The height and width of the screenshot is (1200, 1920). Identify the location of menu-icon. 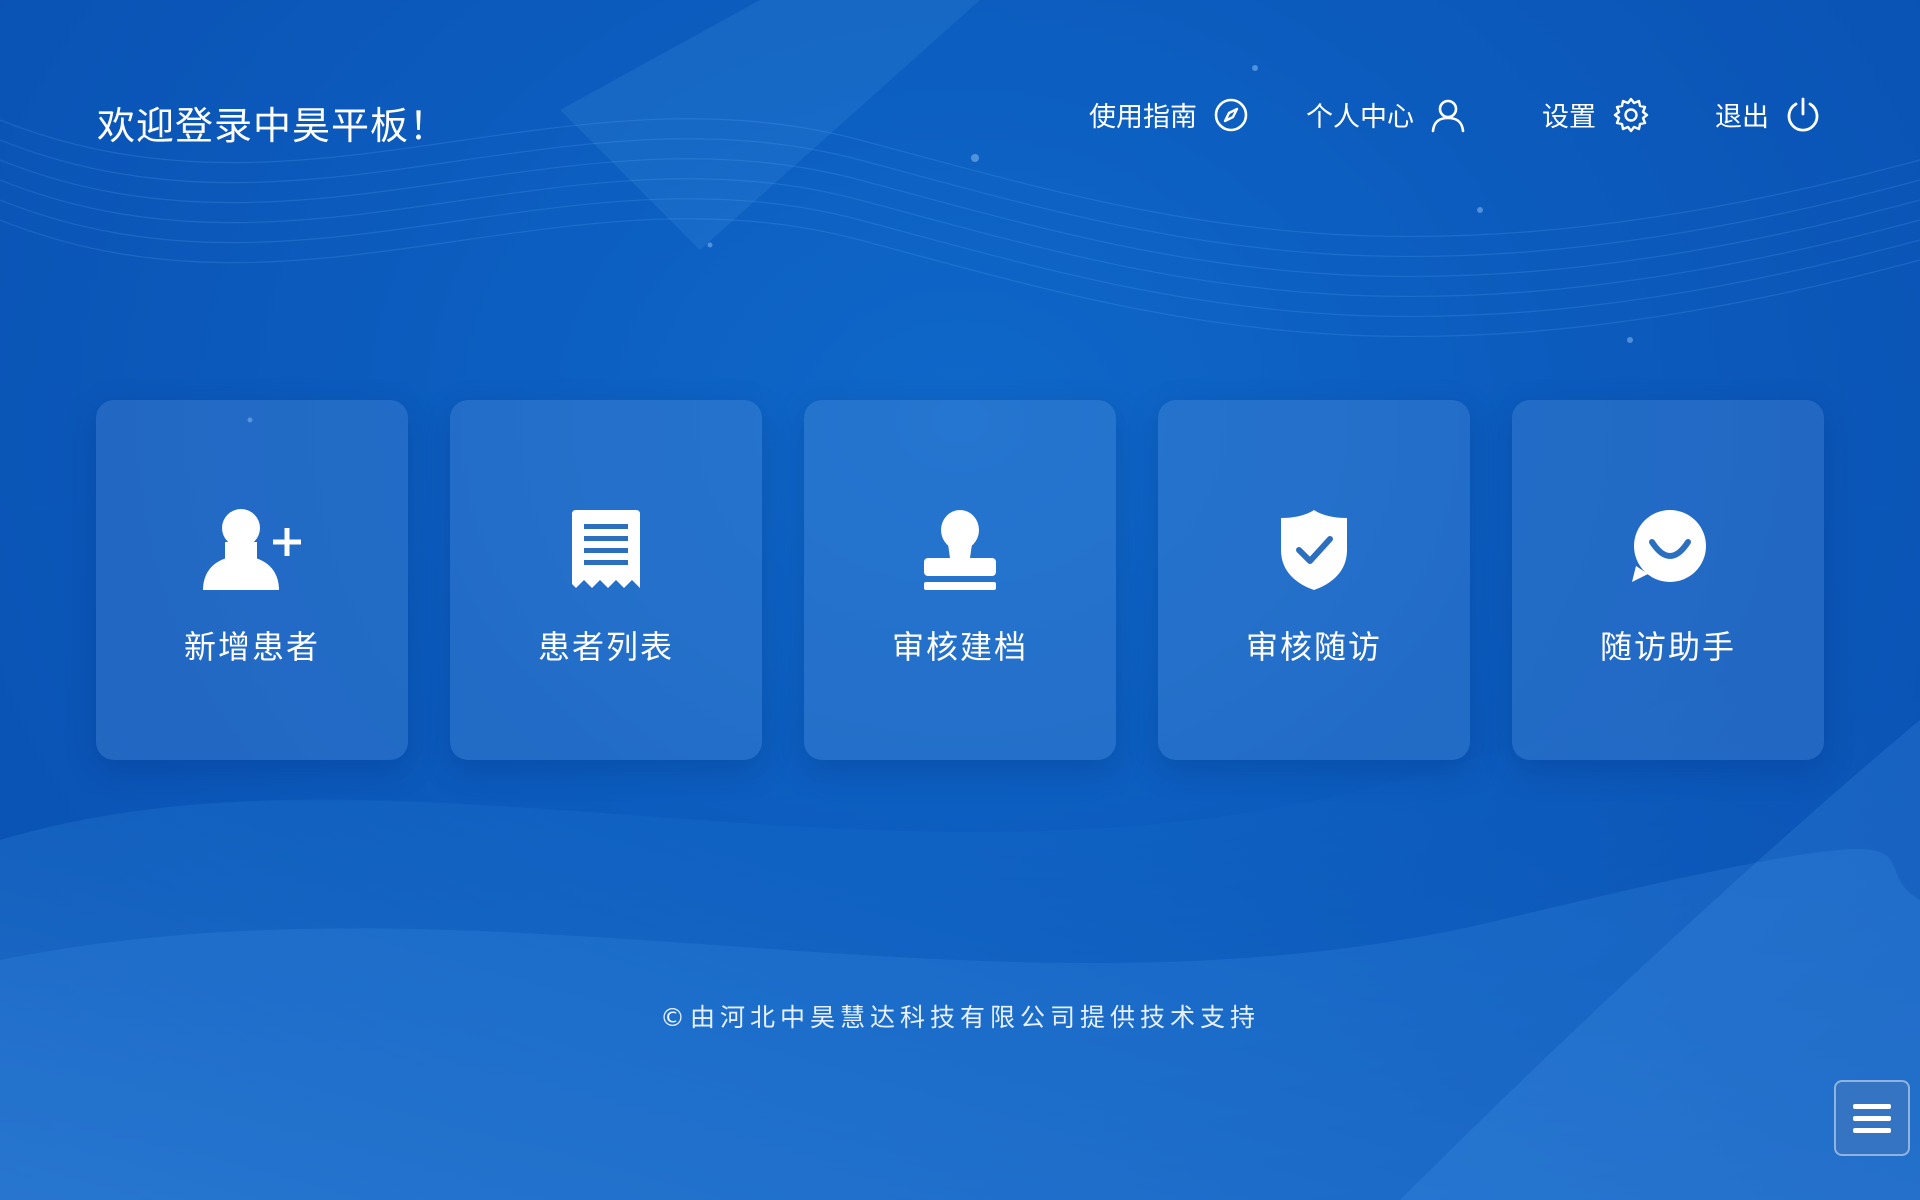
(1872, 1118).